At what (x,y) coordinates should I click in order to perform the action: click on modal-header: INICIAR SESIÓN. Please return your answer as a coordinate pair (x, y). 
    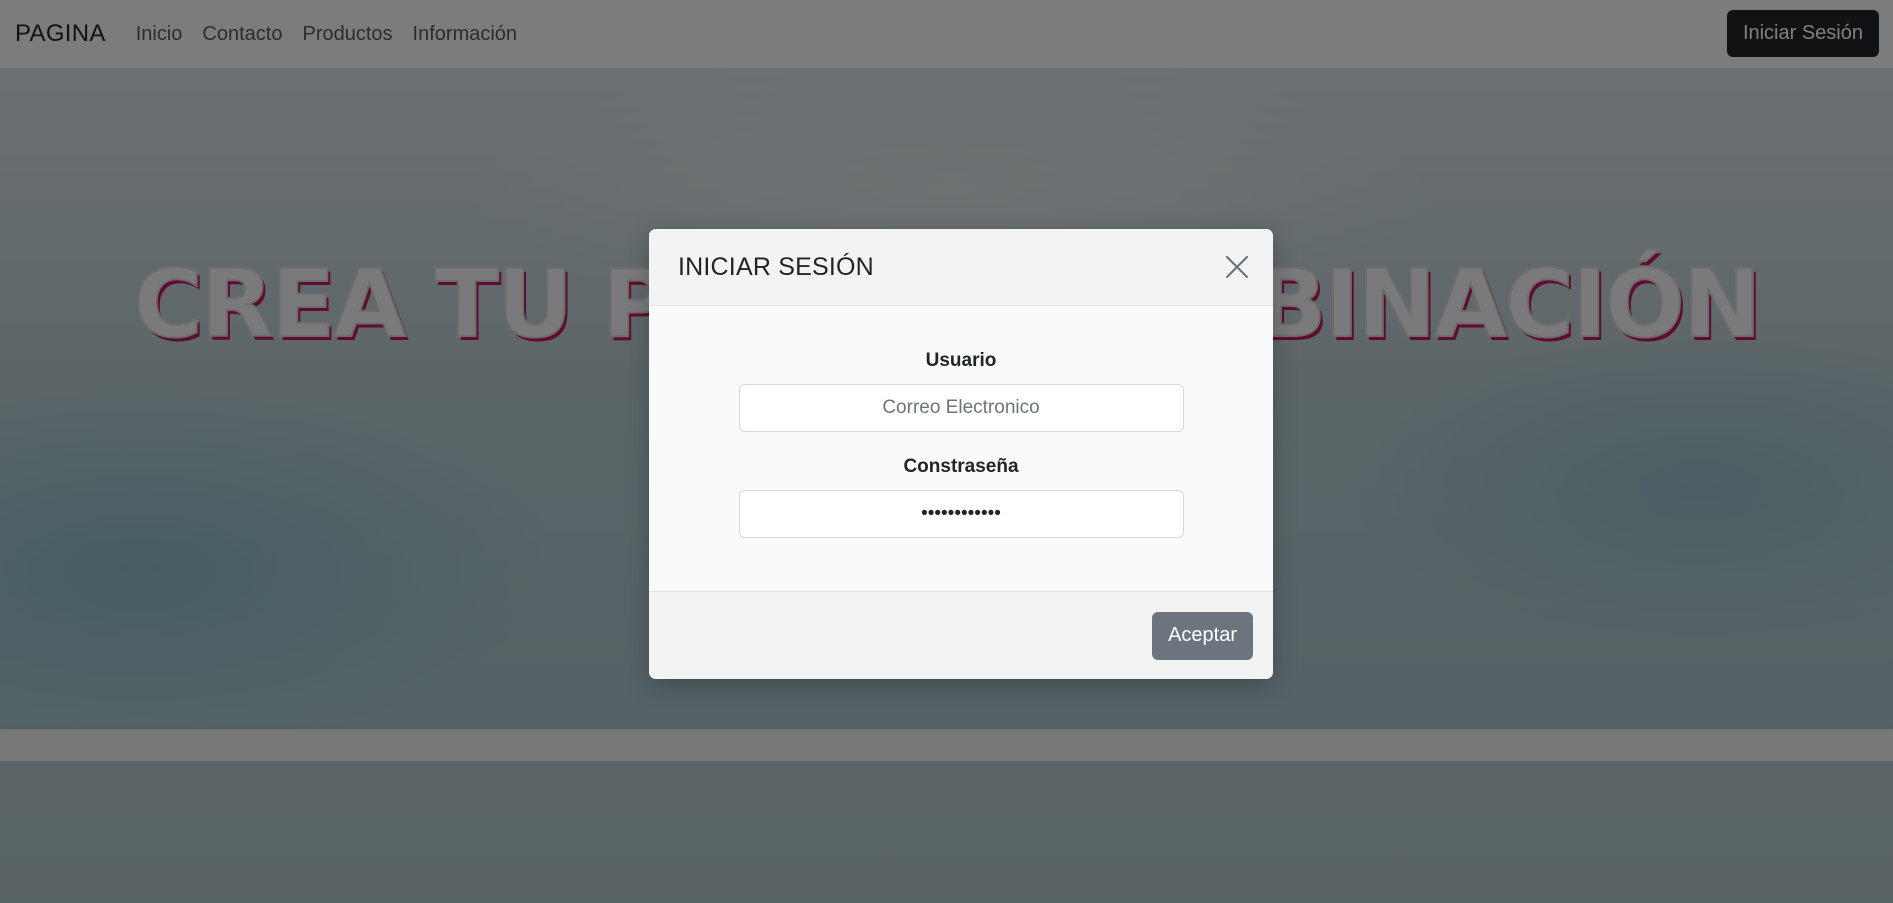
    Looking at the image, I should click on (961, 267).